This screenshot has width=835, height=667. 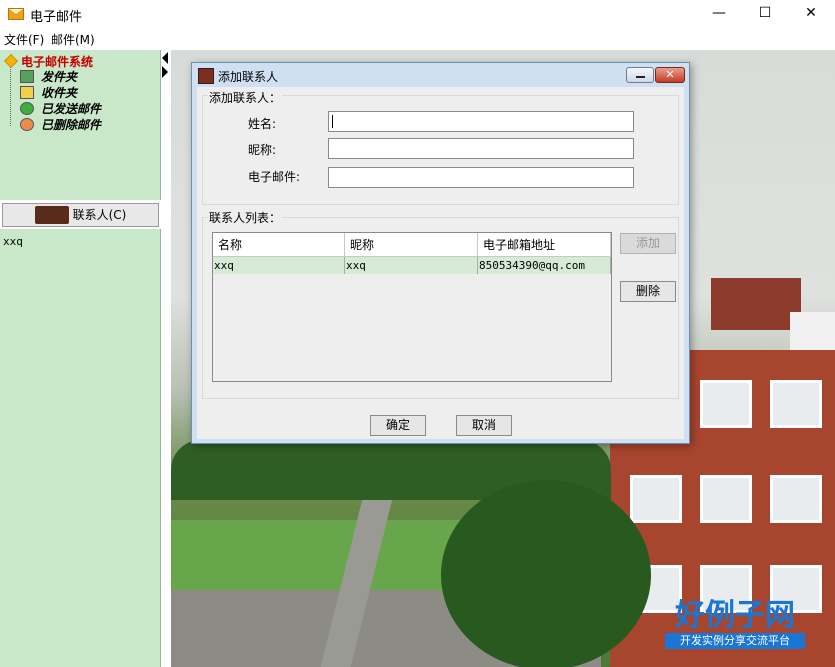 I want to click on close-button: ✕, so click(x=811, y=14).